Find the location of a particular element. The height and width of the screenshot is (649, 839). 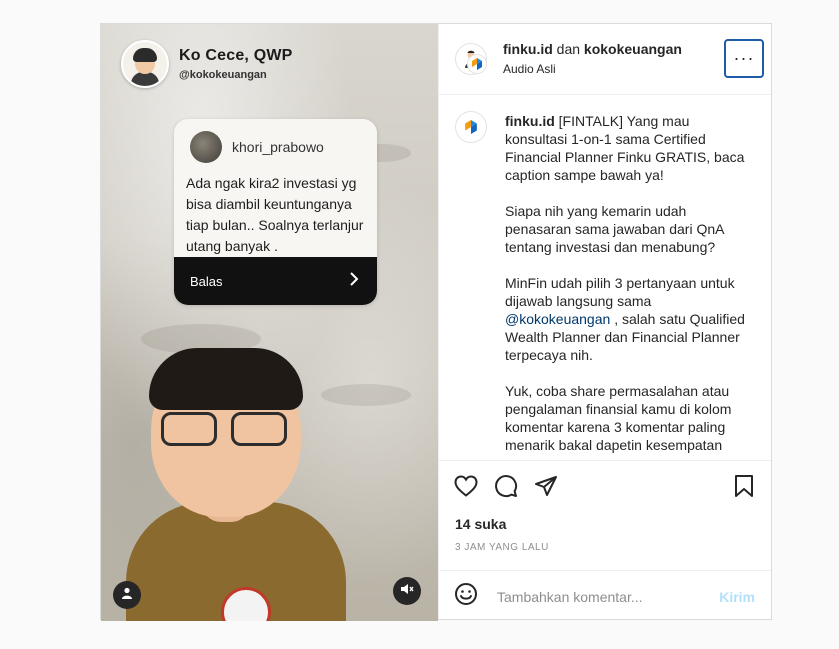

post-timestamp: 3 JAM YANG LALU is located at coordinates (502, 547).